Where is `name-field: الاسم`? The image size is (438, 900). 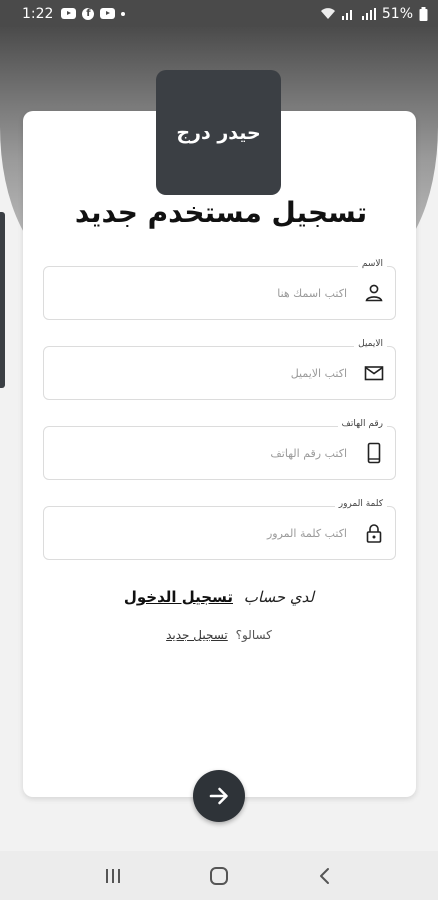
name-field: الاسم is located at coordinates (219, 289).